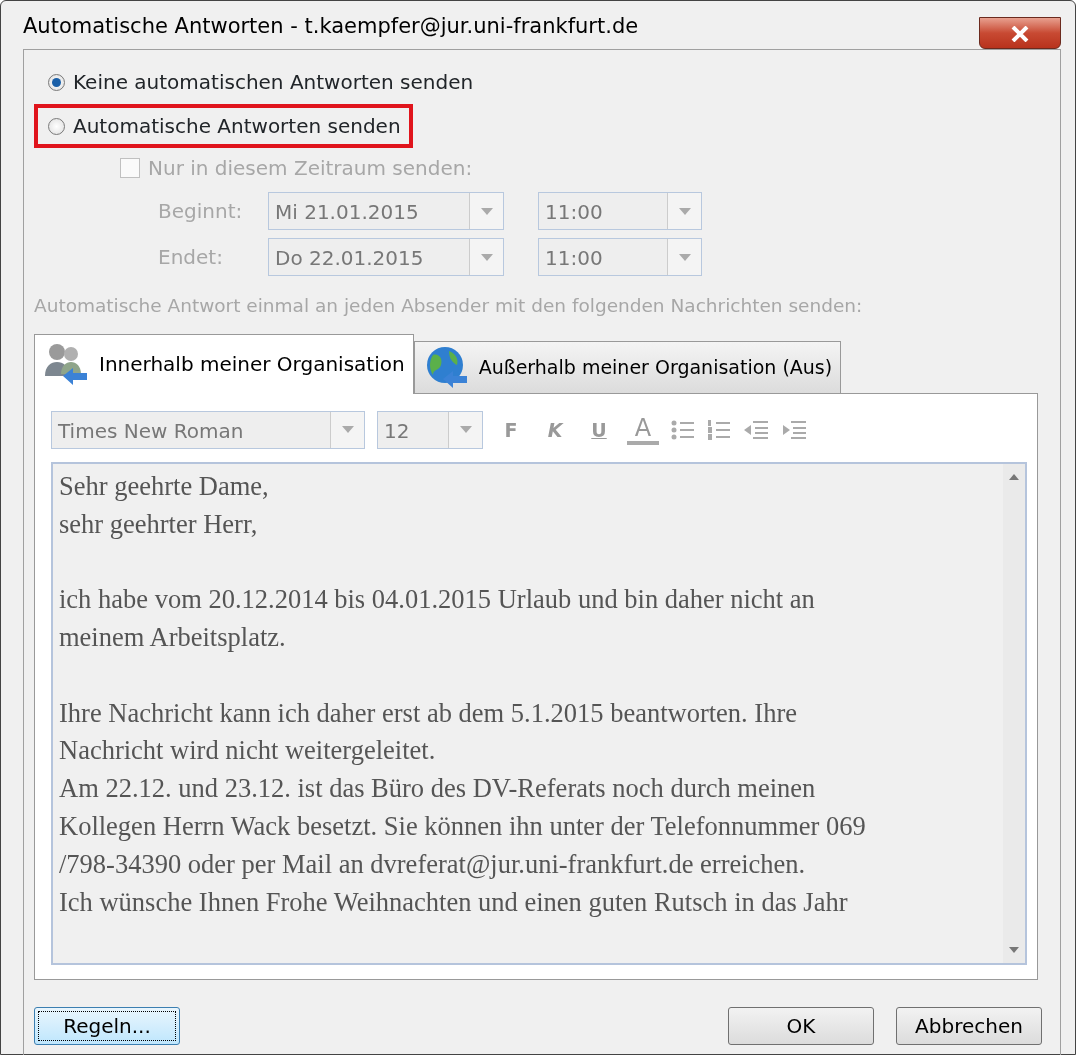 This screenshot has height=1055, width=1076. What do you see at coordinates (599, 429) in the screenshot?
I see `underline-button: U` at bounding box center [599, 429].